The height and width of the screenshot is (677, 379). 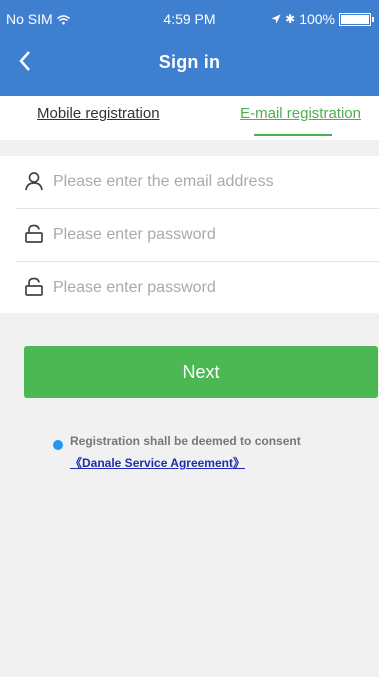 I want to click on confirm-password-input, so click(x=208, y=288).